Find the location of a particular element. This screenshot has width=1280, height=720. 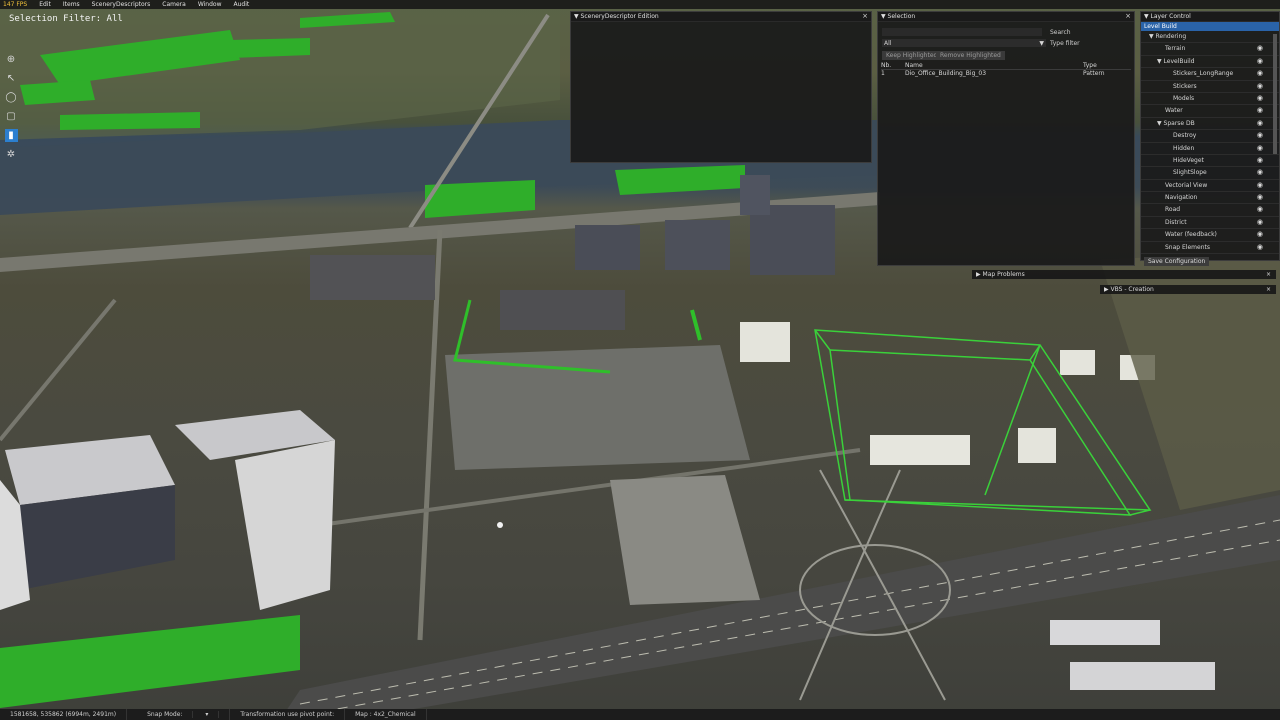

layer-item: Snap Elements ◉ is located at coordinates (1210, 248).